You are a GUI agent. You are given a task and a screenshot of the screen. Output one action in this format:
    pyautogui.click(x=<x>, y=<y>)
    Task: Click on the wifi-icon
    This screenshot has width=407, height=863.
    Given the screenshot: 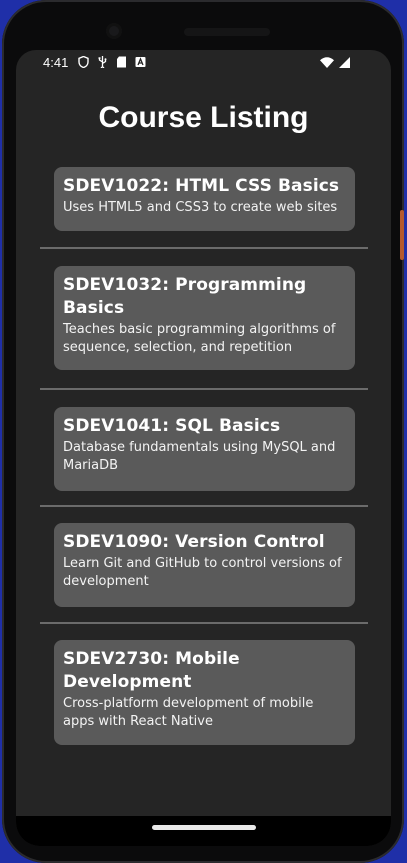 What is the action you would take?
    pyautogui.click(x=327, y=64)
    